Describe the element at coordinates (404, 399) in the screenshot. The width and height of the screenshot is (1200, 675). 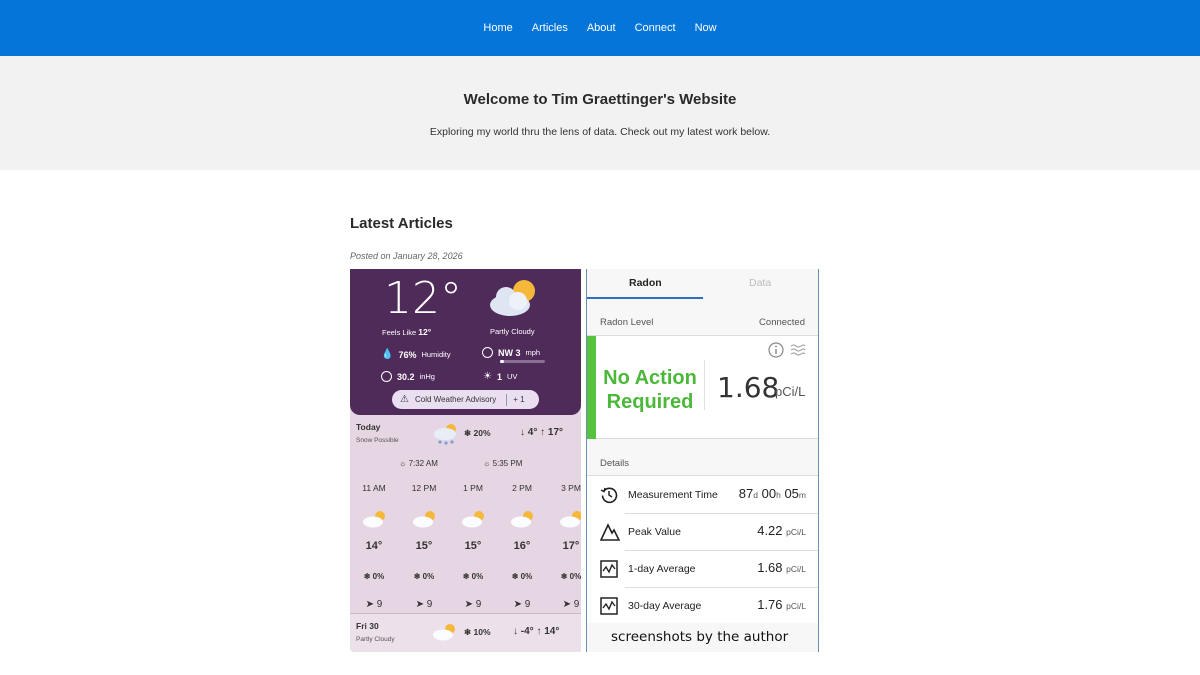
I see `warning-icon: ⚠` at that location.